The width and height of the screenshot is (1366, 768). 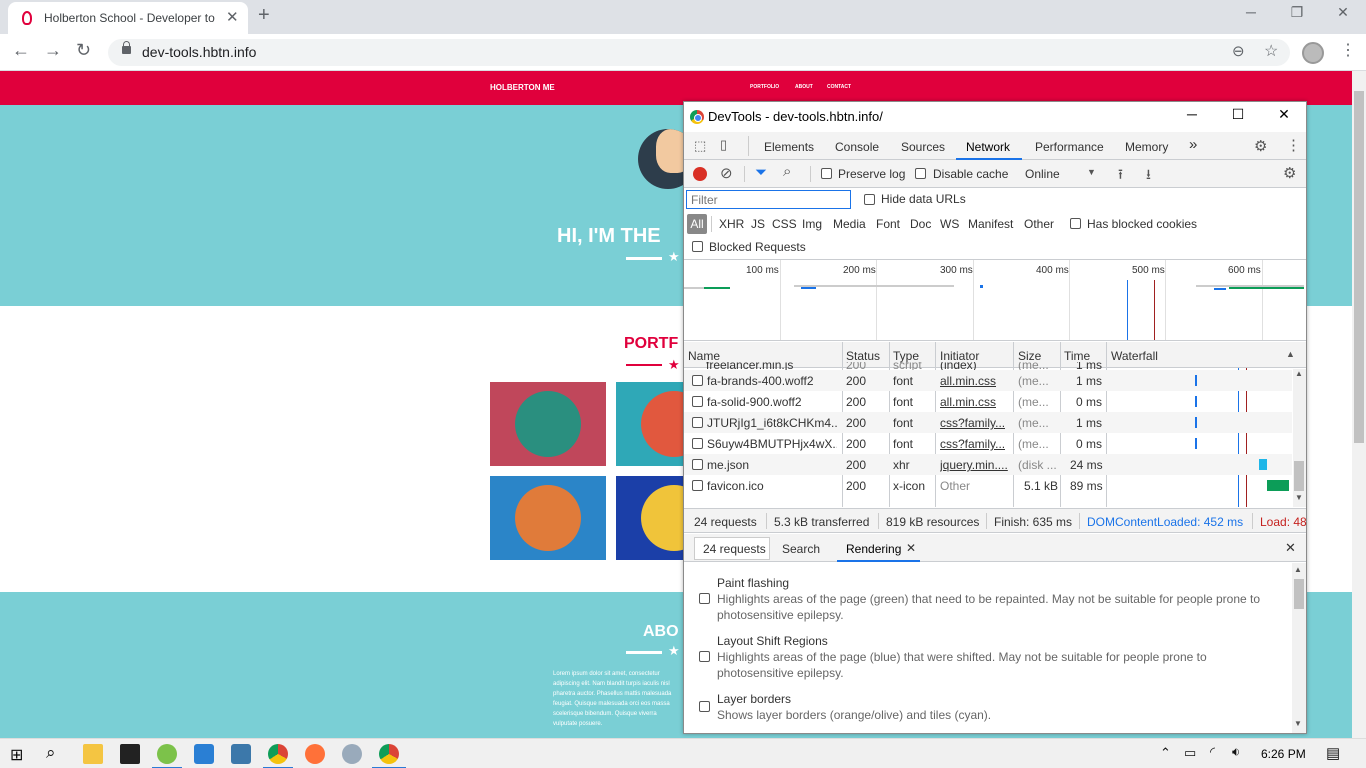 I want to click on layer-borders-checkbox, so click(x=704, y=706).